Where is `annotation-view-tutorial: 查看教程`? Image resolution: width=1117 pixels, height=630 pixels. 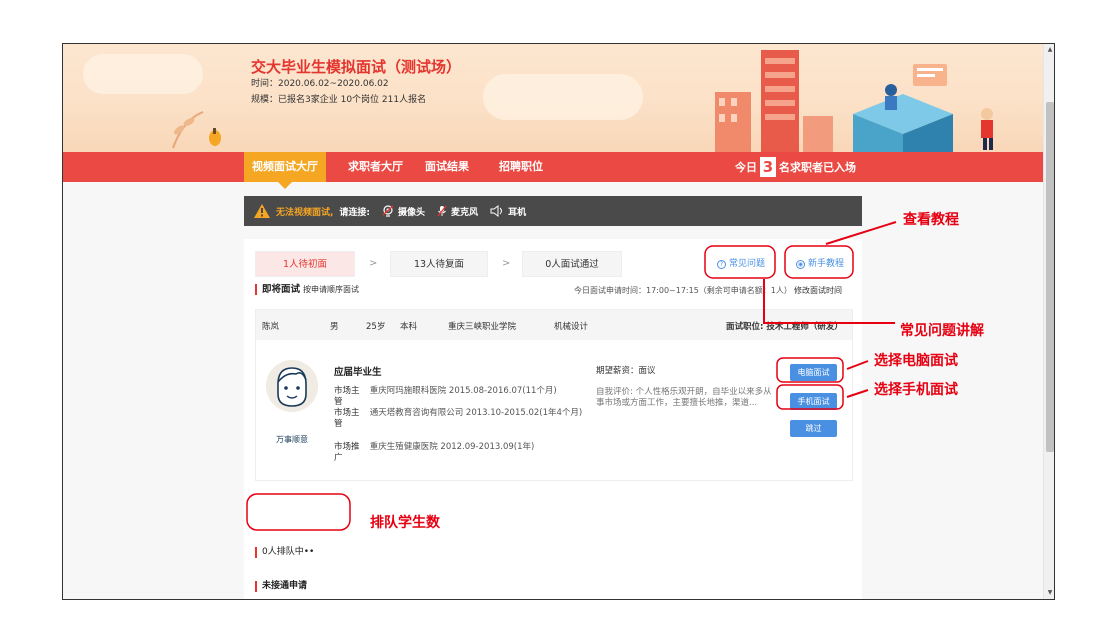 annotation-view-tutorial: 查看教程 is located at coordinates (931, 220).